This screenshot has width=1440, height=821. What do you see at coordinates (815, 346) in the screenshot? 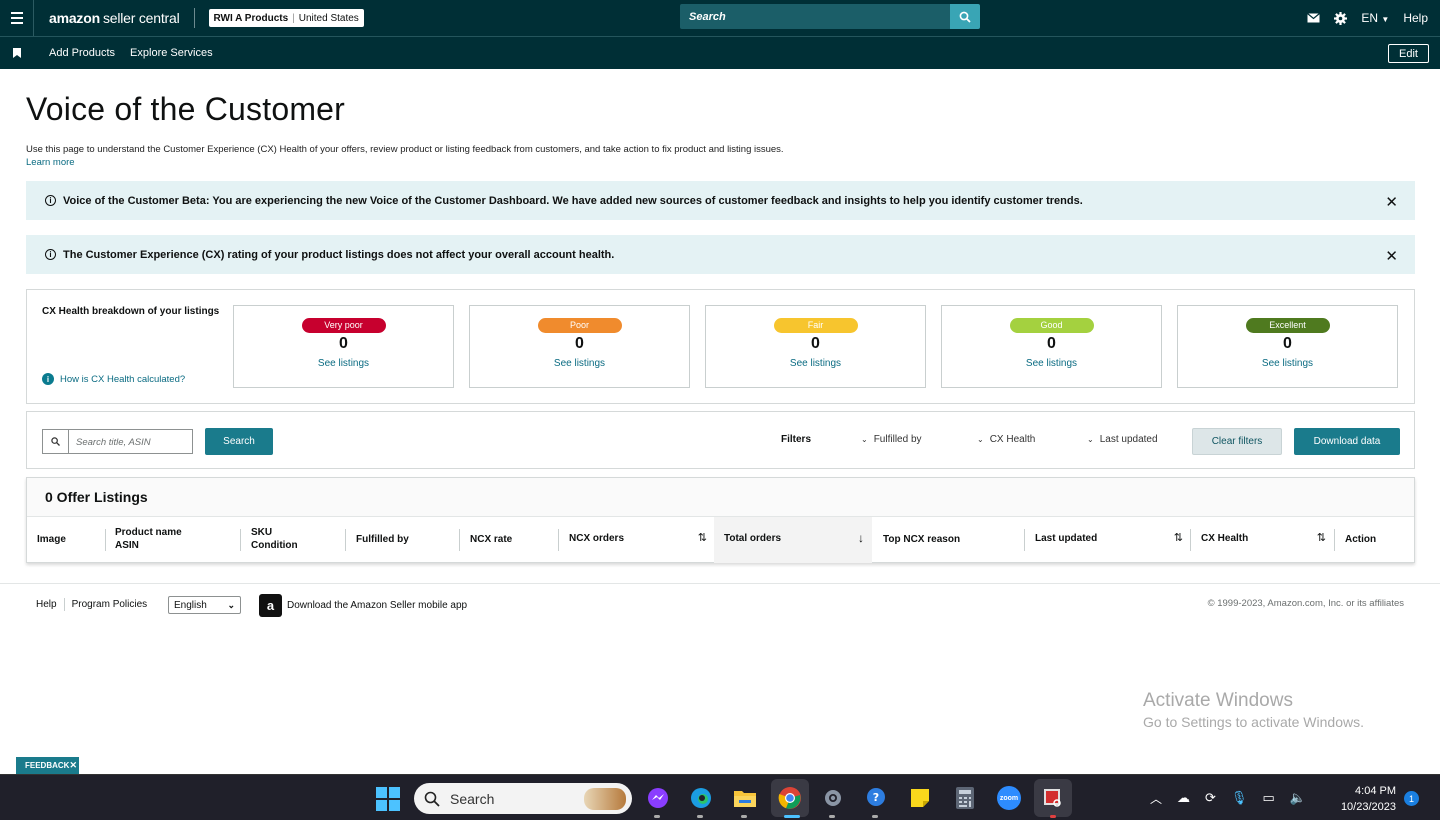
I see `cx-card-fair: Fair 0 See listings` at bounding box center [815, 346].